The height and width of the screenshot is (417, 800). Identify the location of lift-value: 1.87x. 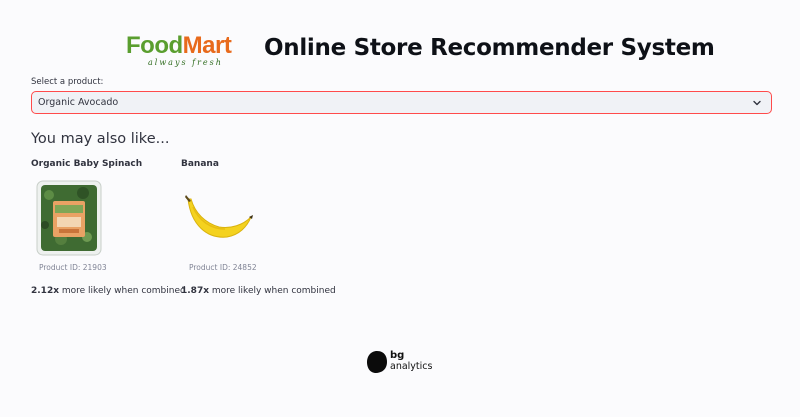
(195, 291).